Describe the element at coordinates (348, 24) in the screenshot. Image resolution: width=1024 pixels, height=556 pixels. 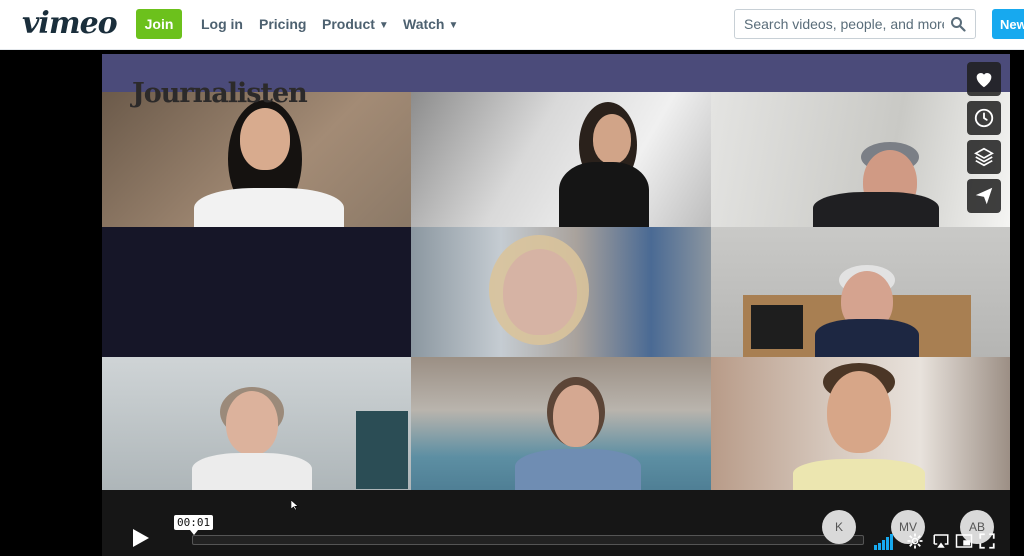
I see `product-label: Product` at that location.